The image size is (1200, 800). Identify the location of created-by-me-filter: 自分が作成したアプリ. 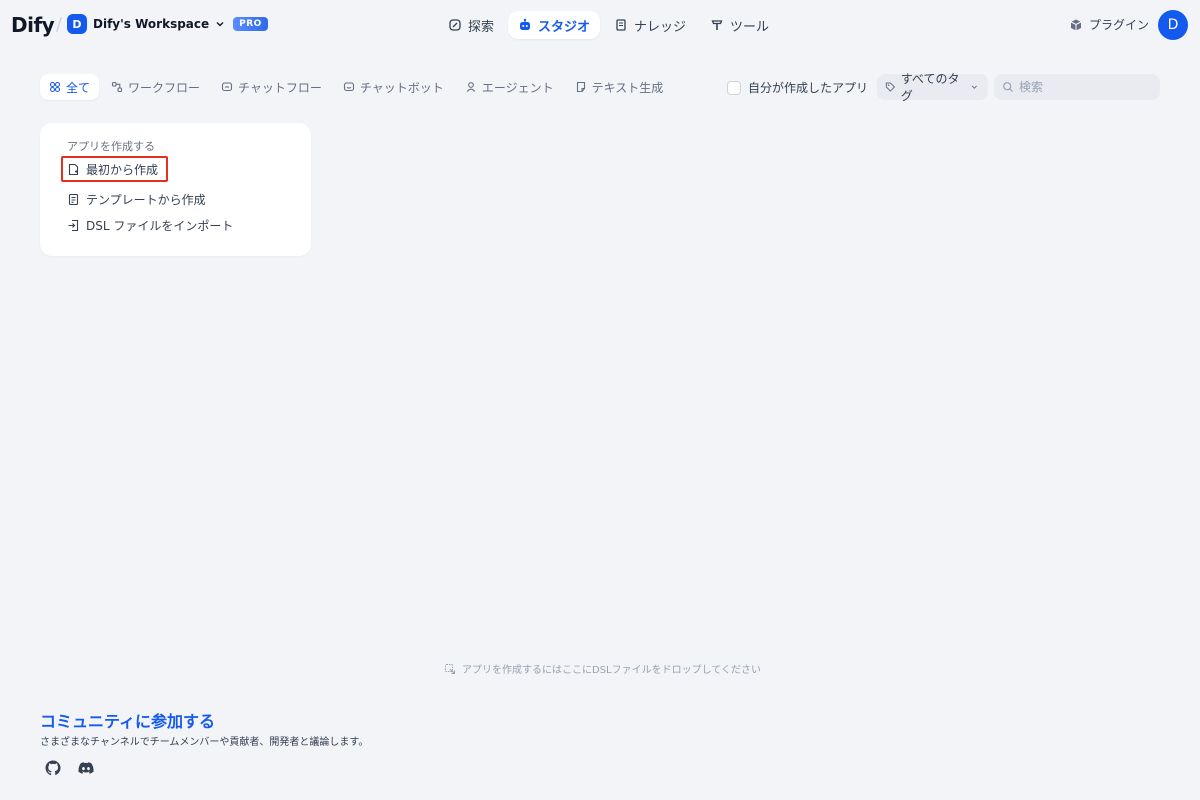
(797, 87).